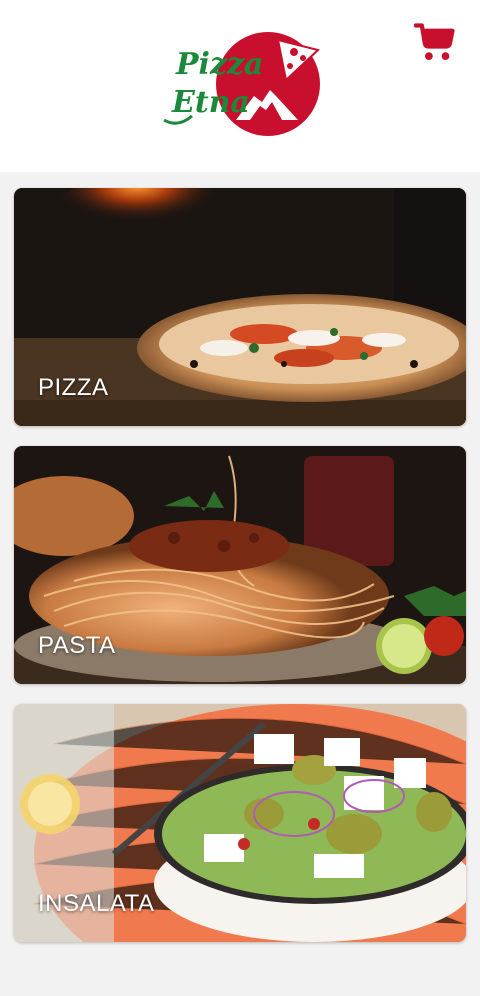 The image size is (480, 996). What do you see at coordinates (96, 903) in the screenshot?
I see `category-label-insalata: INSALATA` at bounding box center [96, 903].